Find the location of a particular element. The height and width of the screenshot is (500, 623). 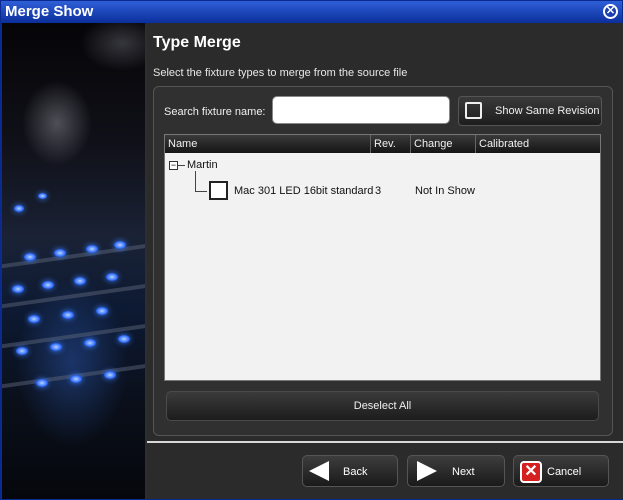

title-bar: Merge Show ✕ is located at coordinates (311, 12).